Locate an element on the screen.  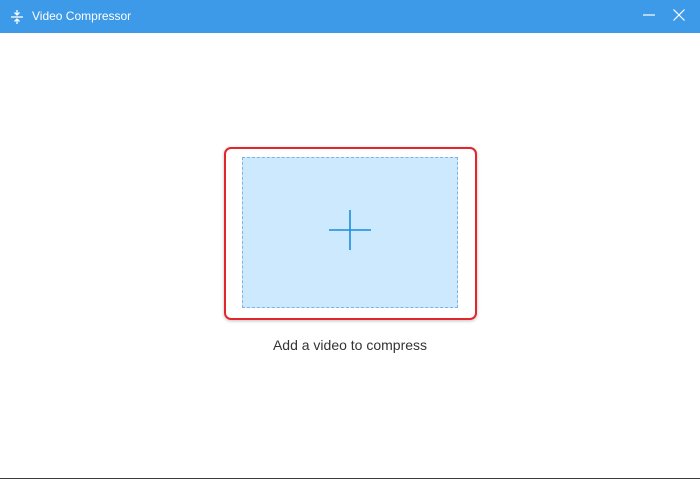
add-video-hint: Add a video to compress is located at coordinates (350, 345).